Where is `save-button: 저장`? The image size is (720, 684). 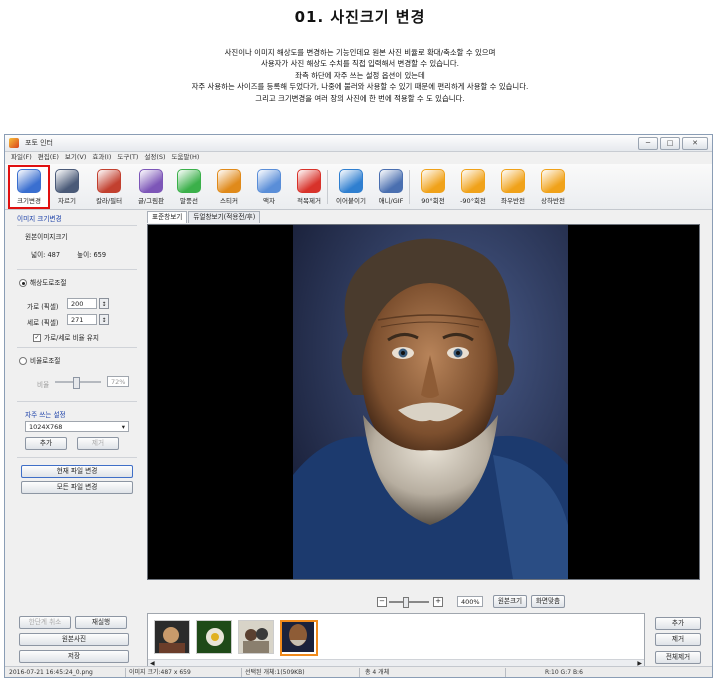
save-button: 저장 is located at coordinates (74, 656).